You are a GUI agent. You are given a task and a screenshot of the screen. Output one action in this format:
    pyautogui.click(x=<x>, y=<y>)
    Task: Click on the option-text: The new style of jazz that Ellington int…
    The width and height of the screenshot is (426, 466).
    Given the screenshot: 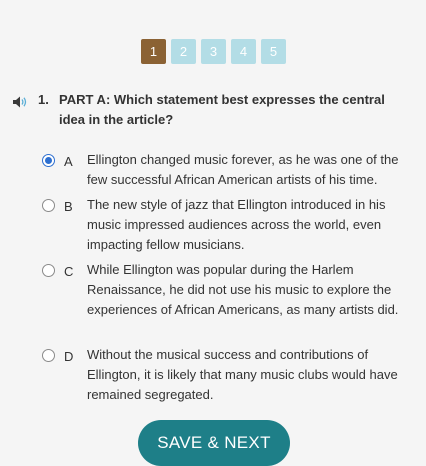 What is the action you would take?
    pyautogui.click(x=236, y=224)
    